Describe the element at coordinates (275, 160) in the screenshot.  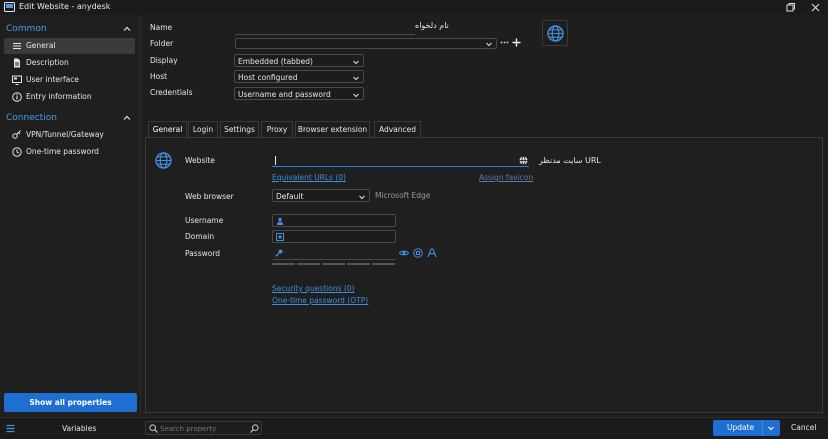
I see `text-caret` at that location.